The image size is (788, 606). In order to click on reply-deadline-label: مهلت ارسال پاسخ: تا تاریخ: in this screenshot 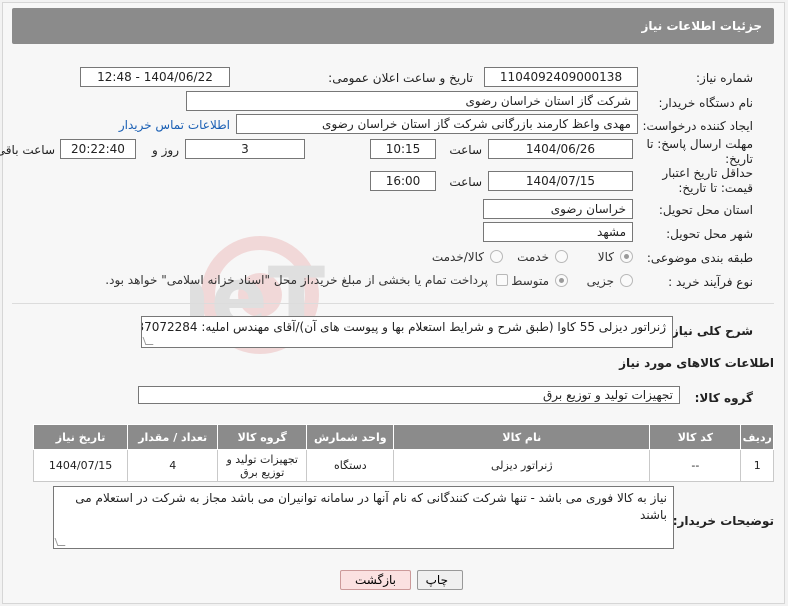, I will do `click(699, 151)`.